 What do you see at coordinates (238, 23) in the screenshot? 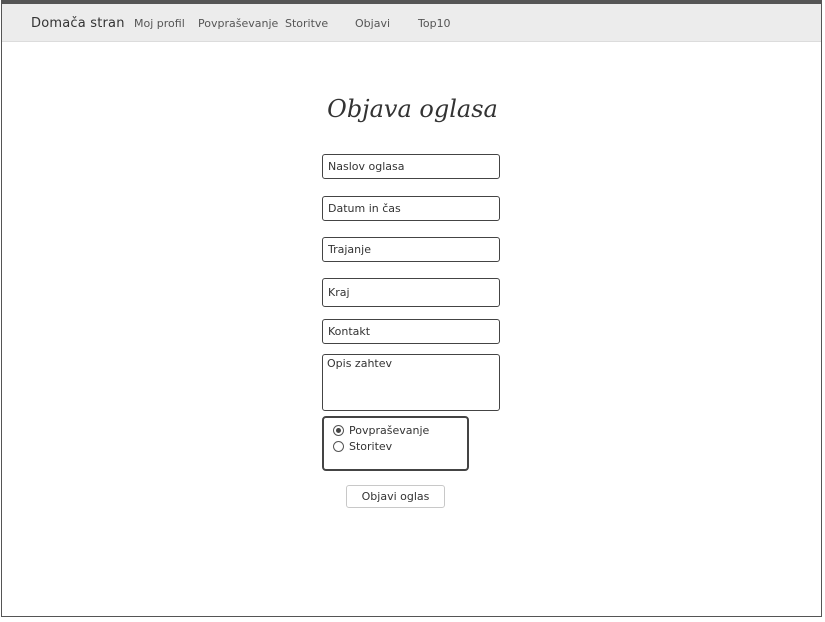
I see `nav-link-povprasevanje: Povpraševanje` at bounding box center [238, 23].